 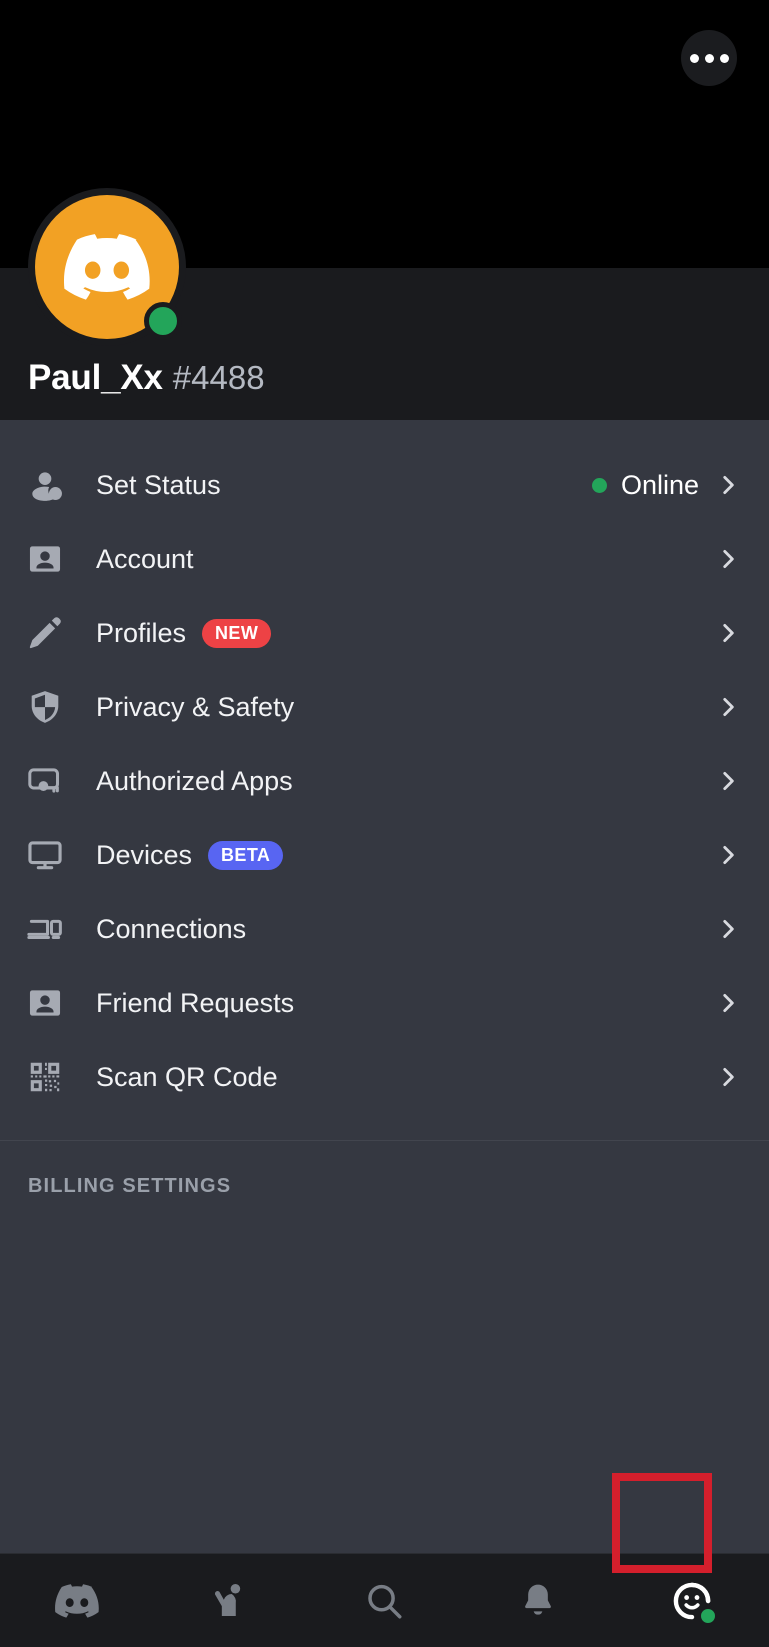 I want to click on discriminator: #4488, so click(x=218, y=377).